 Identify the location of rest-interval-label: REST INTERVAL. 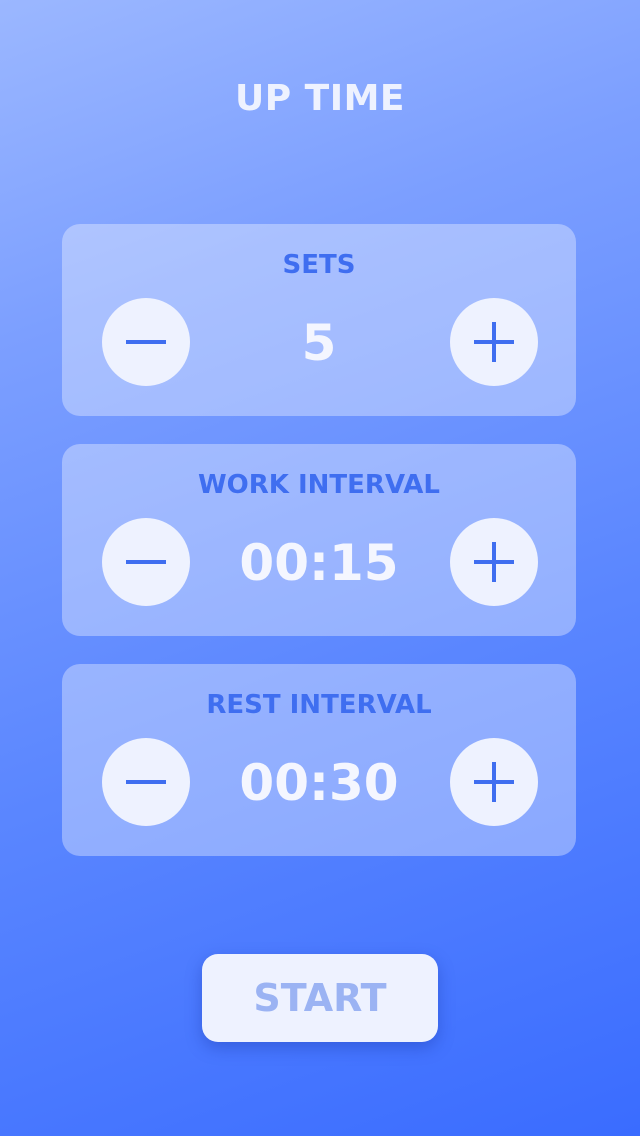
(319, 705).